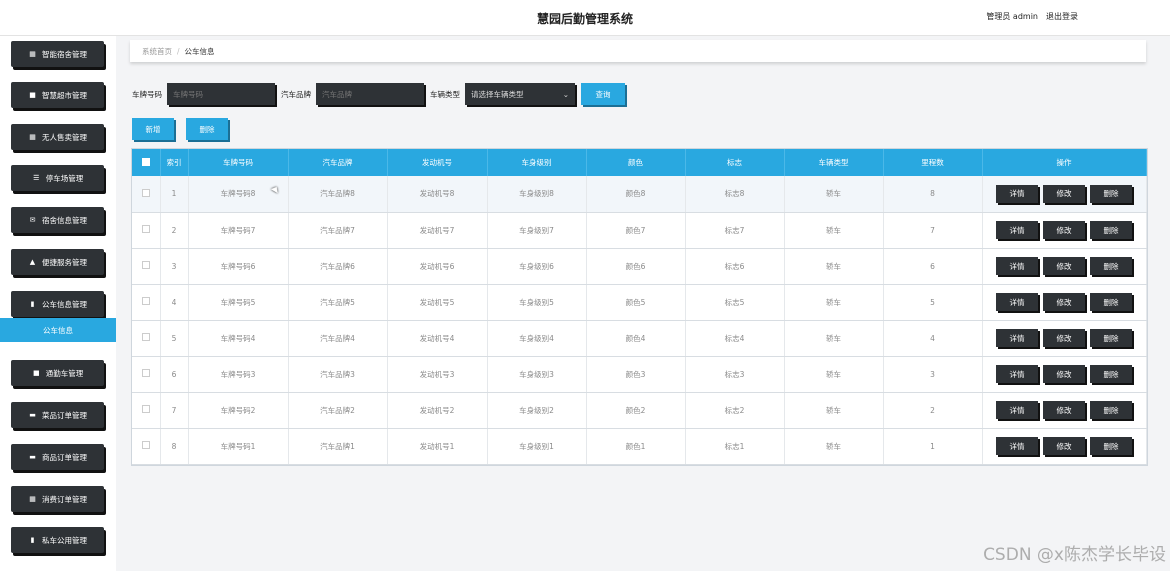 The width and height of the screenshot is (1170, 571). Describe the element at coordinates (238, 266) in the screenshot. I see `table-cell: 车牌号码6` at that location.